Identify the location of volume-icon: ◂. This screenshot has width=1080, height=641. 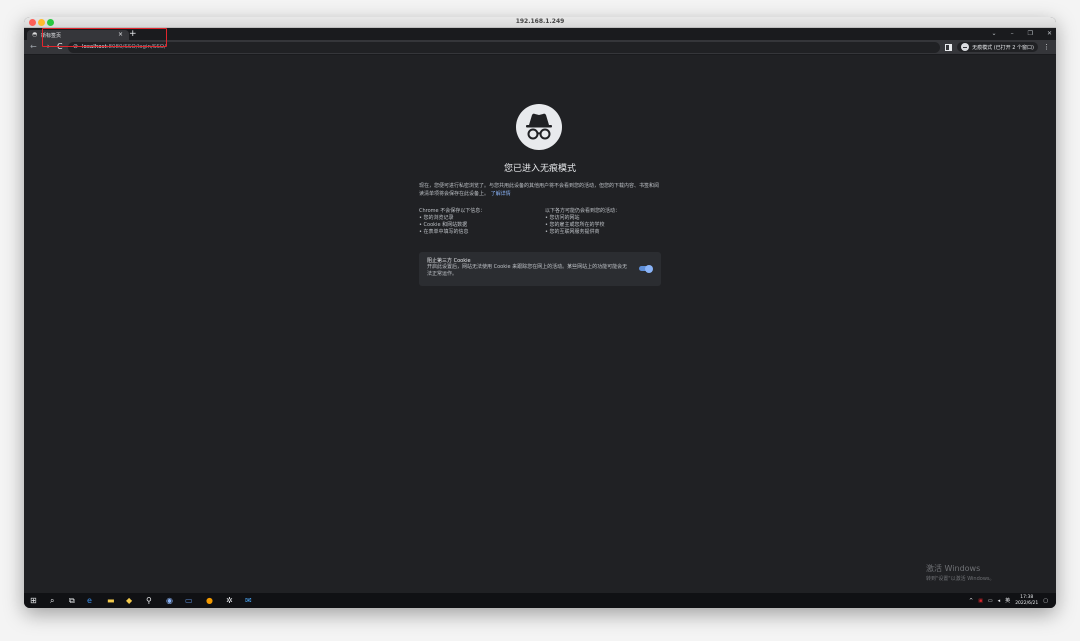
(999, 601).